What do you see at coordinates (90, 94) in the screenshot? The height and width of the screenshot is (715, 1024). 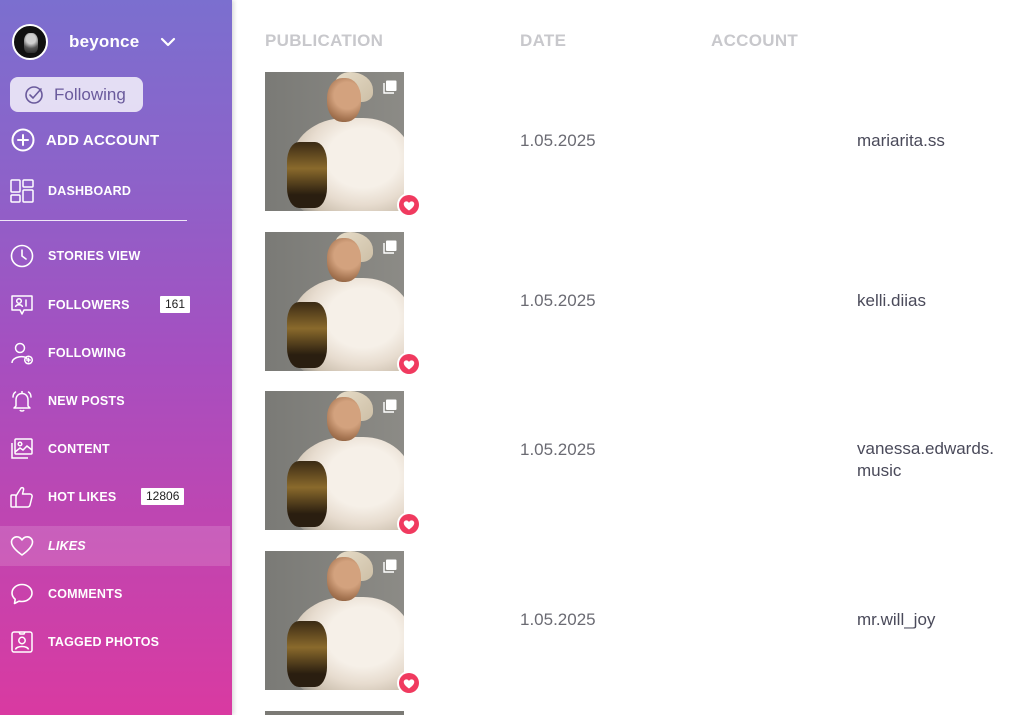 I see `following-button-label: Following` at bounding box center [90, 94].